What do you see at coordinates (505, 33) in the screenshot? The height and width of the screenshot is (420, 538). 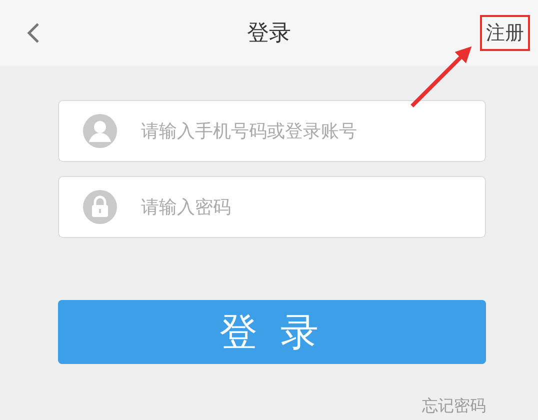 I see `register-link: 注册` at bounding box center [505, 33].